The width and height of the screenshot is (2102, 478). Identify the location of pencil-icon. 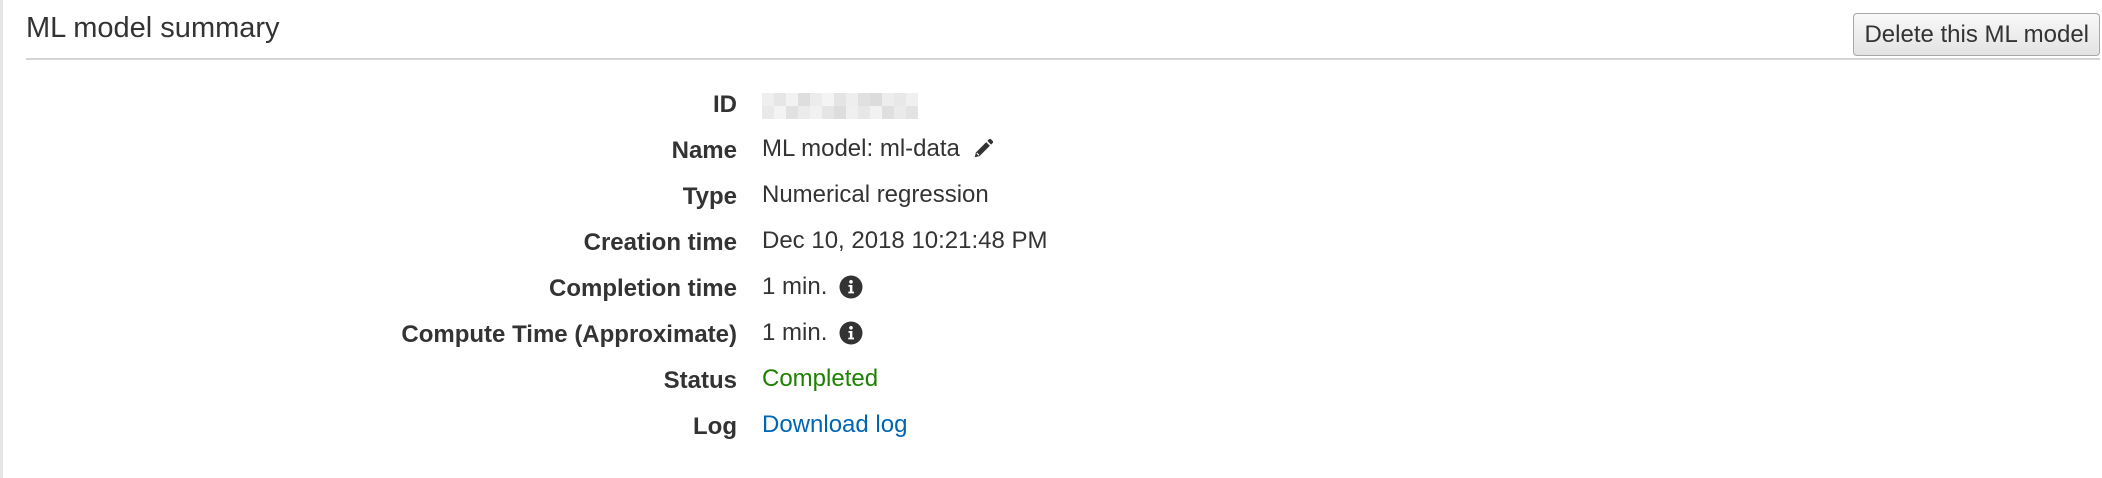
(983, 149).